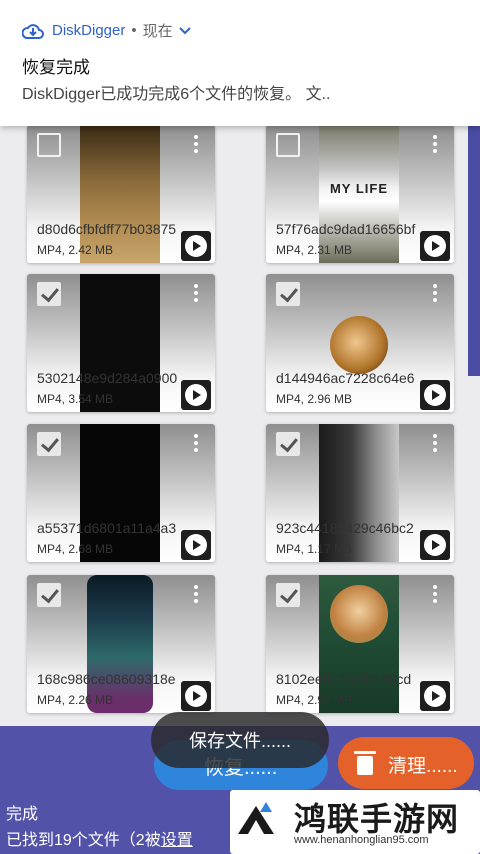  I want to click on file-card: 5302148e9d284a0900 MP4, 3.54 MB, so click(121, 343).